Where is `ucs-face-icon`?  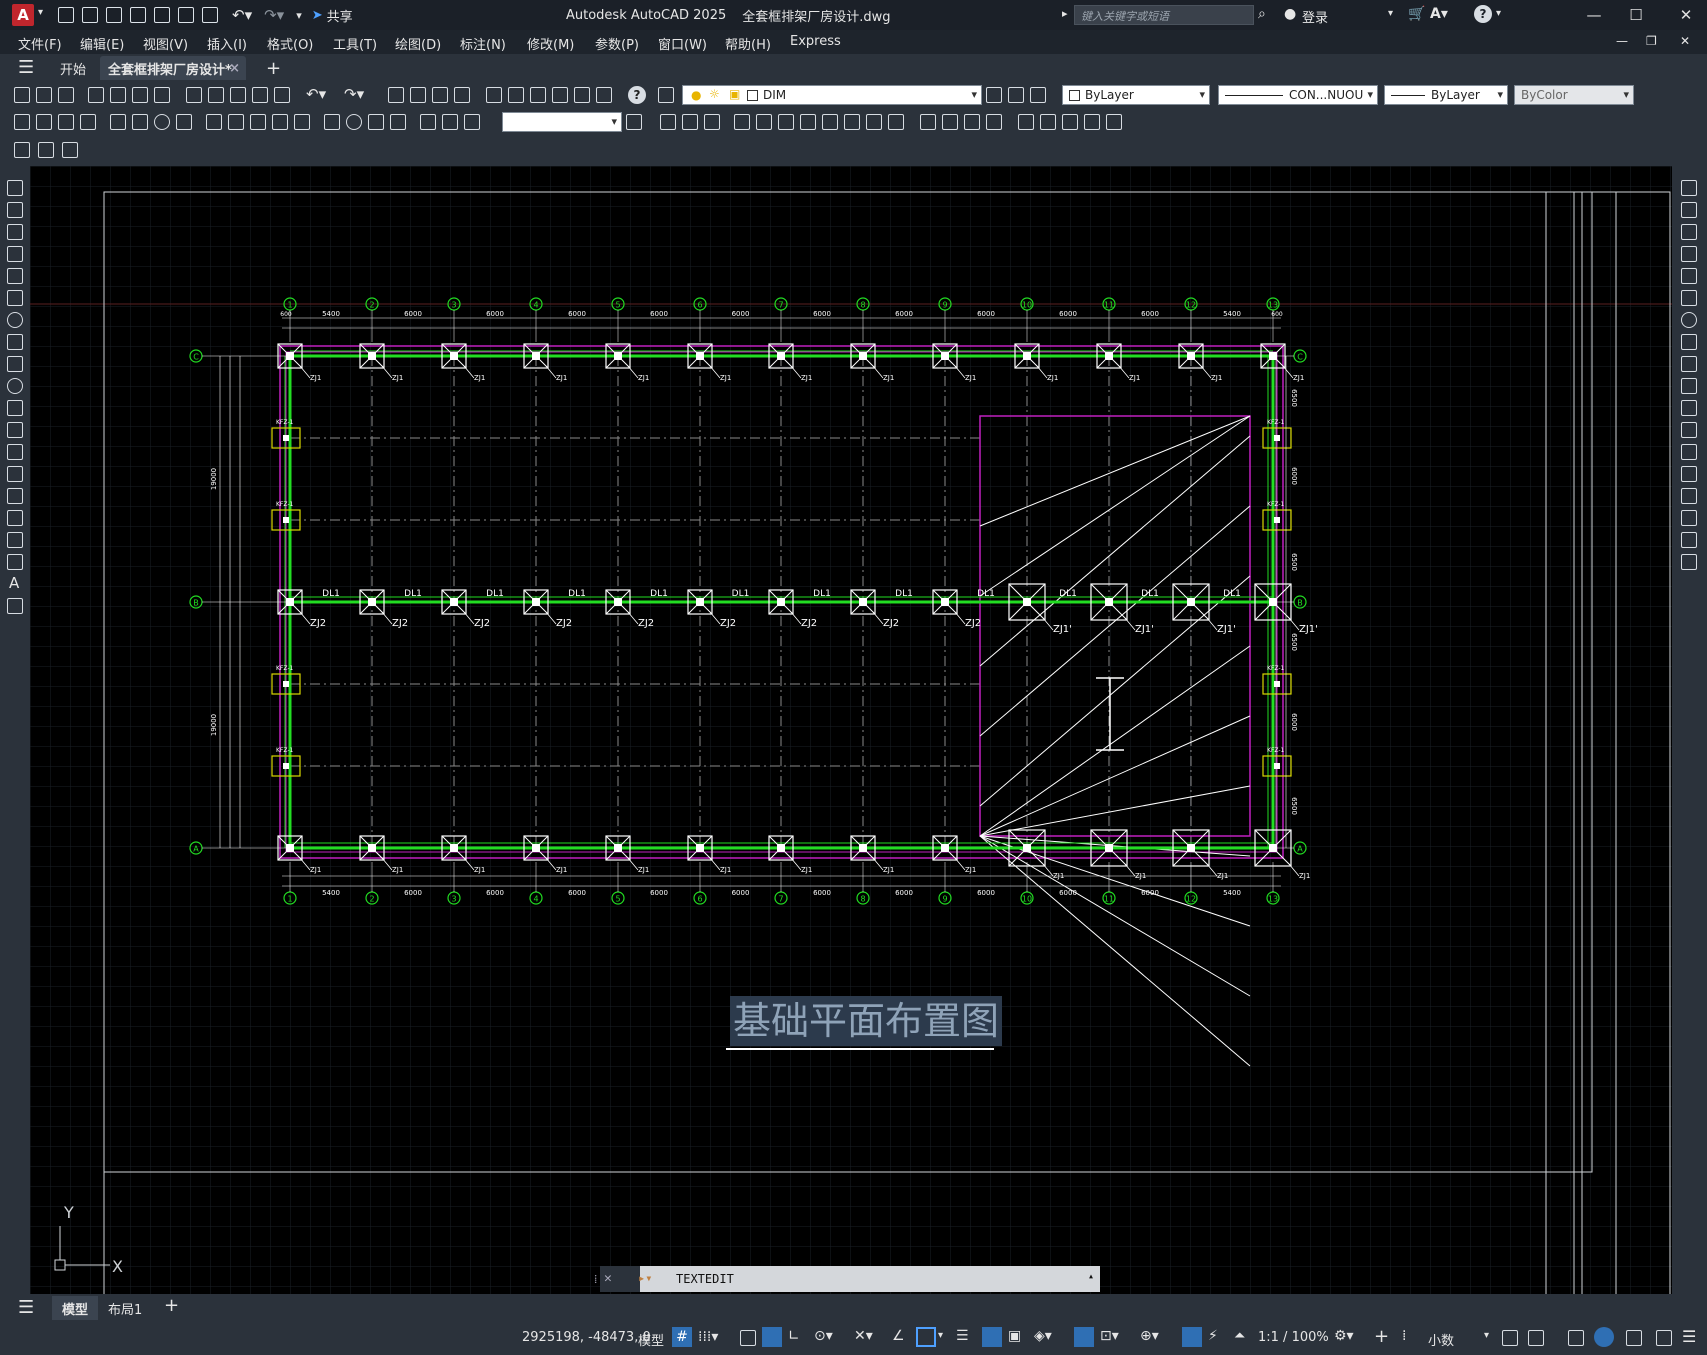
ucs-face-icon is located at coordinates (742, 122).